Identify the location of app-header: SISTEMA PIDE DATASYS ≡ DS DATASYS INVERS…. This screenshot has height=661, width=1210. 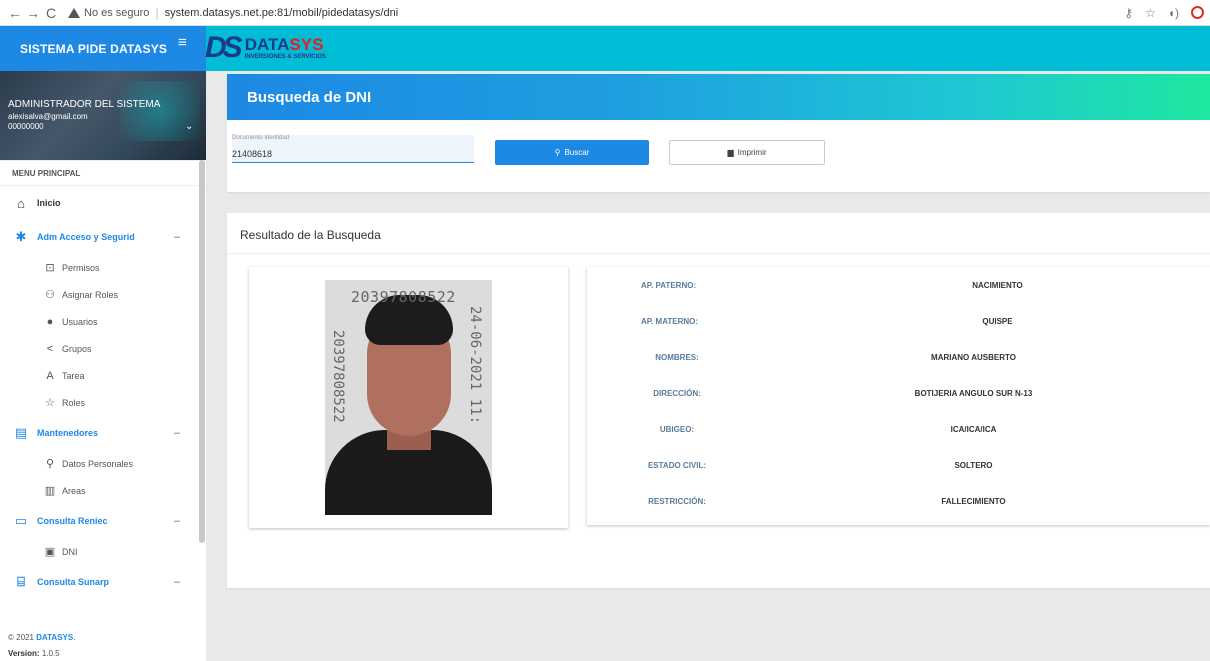
(605, 48).